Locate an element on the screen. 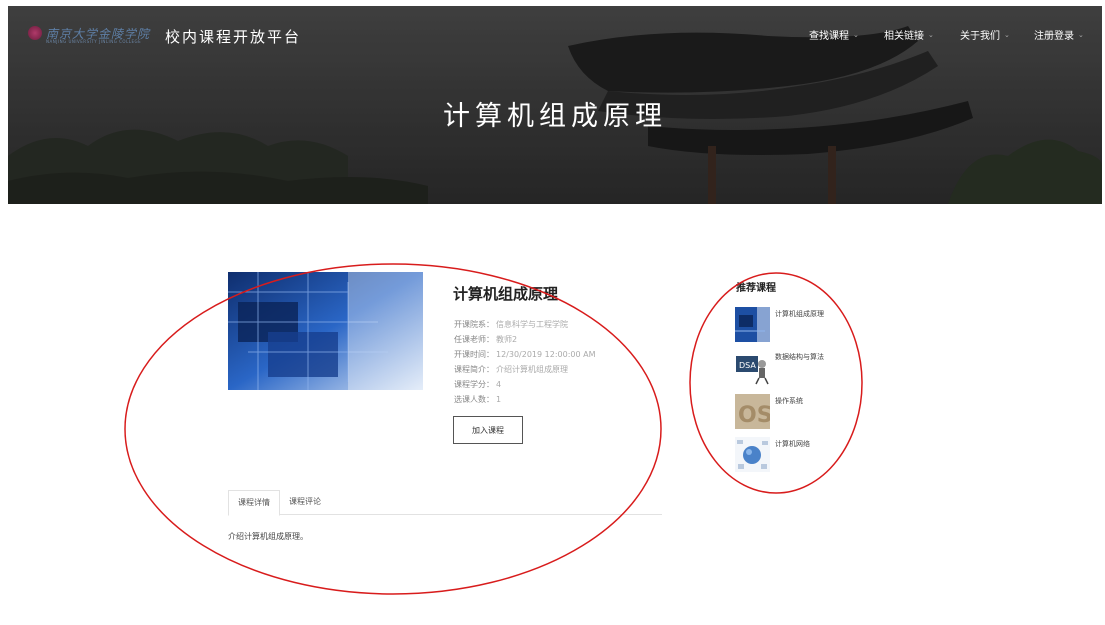  nav-about-us: 关于我们 ⌄ is located at coordinates (985, 35).